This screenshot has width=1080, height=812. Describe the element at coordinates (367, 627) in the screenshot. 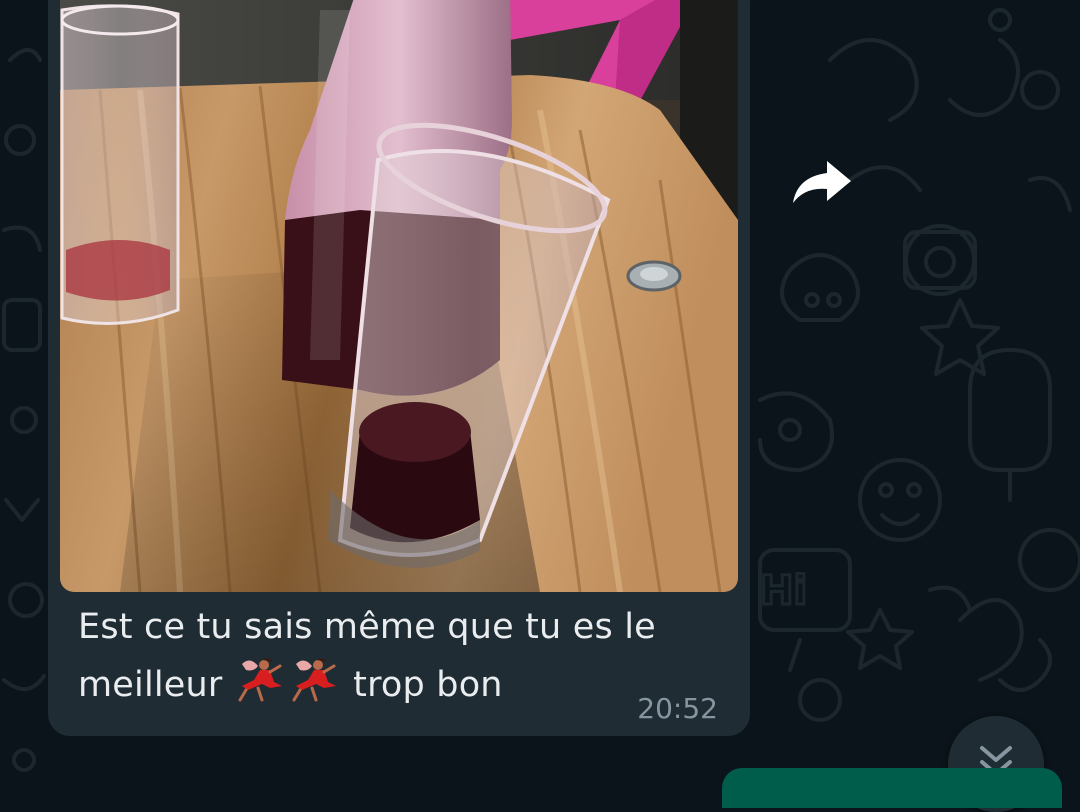

I see `caption-line-1: Est ce tu sais même que tu es le` at that location.